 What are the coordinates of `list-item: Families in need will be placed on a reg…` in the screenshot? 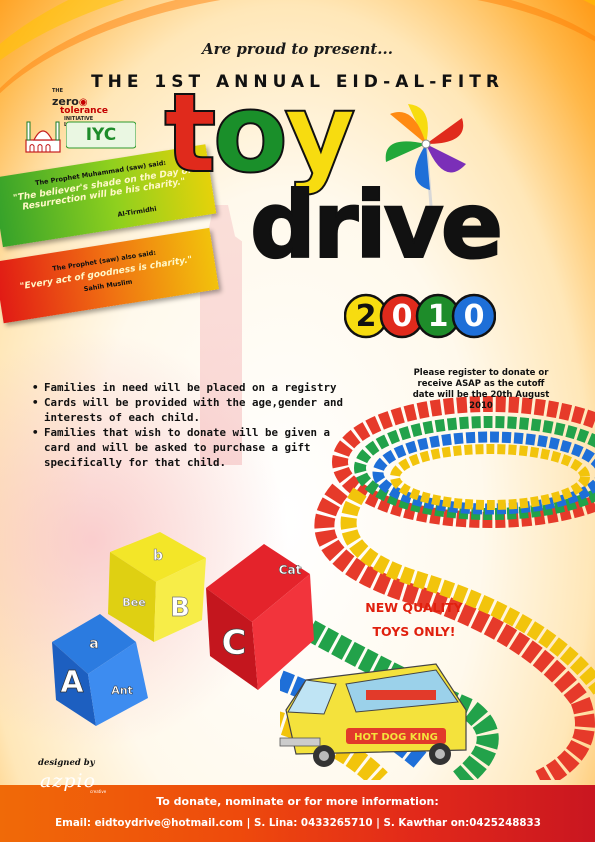 It's located at (190, 387).